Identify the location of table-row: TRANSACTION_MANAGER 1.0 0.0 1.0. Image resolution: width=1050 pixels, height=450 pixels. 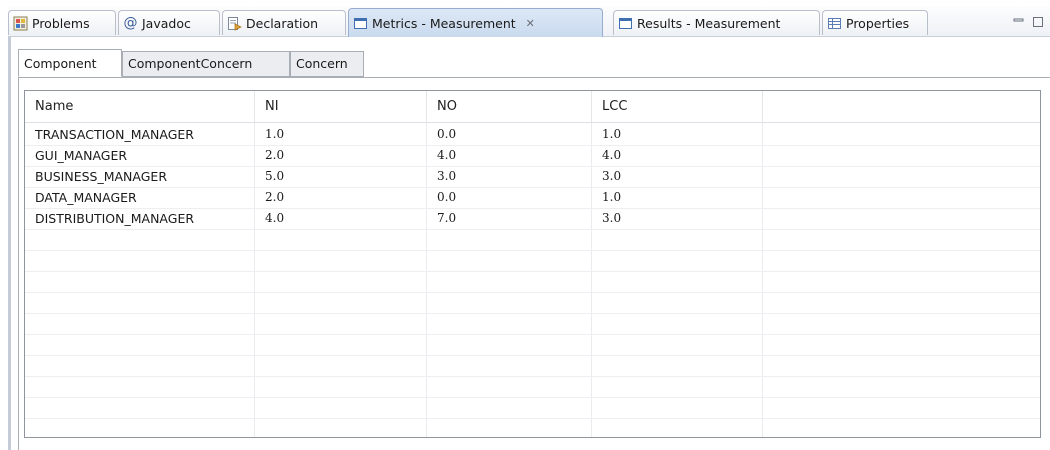
(532, 135).